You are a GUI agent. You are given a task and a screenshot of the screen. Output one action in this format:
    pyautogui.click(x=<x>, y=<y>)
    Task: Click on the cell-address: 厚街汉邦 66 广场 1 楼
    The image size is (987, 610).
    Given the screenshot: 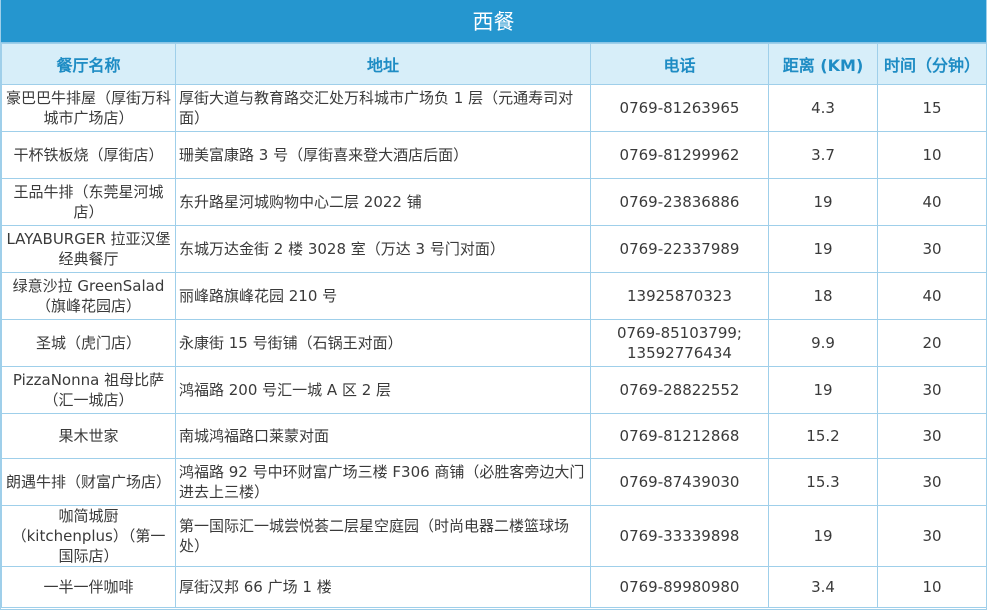 What is the action you would take?
    pyautogui.click(x=383, y=587)
    